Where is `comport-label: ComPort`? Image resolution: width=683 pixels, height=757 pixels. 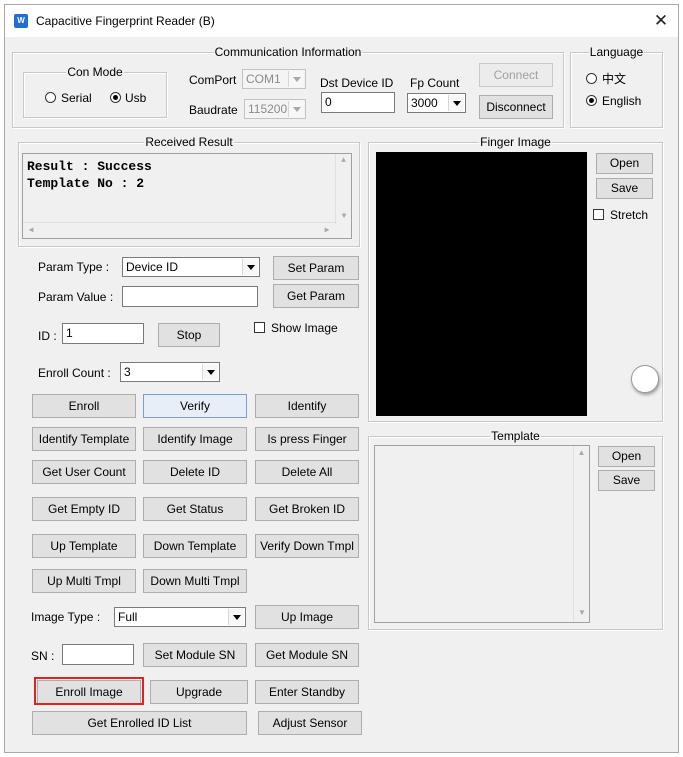
comport-label: ComPort is located at coordinates (213, 80).